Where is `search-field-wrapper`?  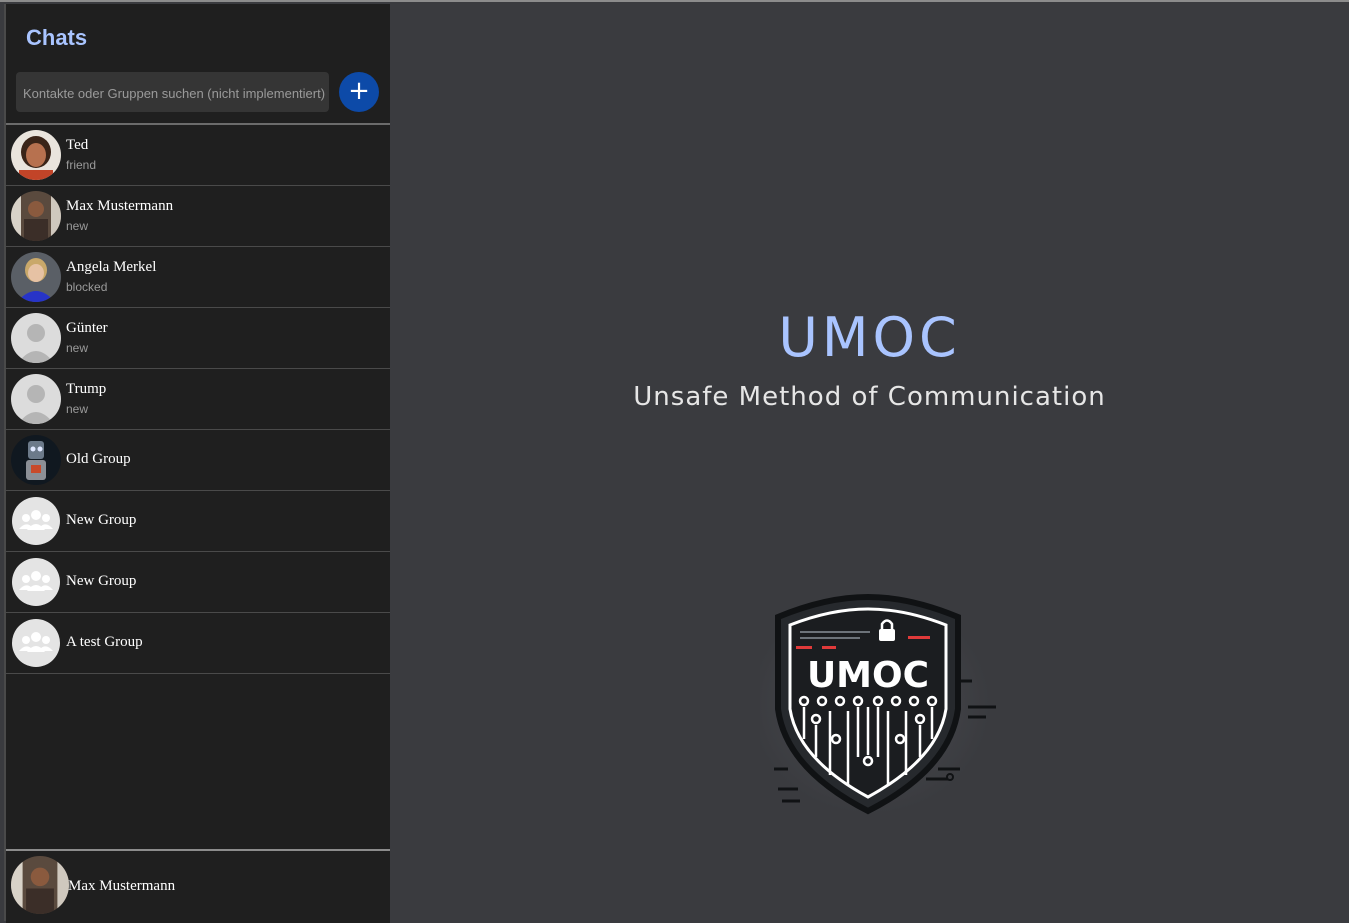 search-field-wrapper is located at coordinates (172, 92).